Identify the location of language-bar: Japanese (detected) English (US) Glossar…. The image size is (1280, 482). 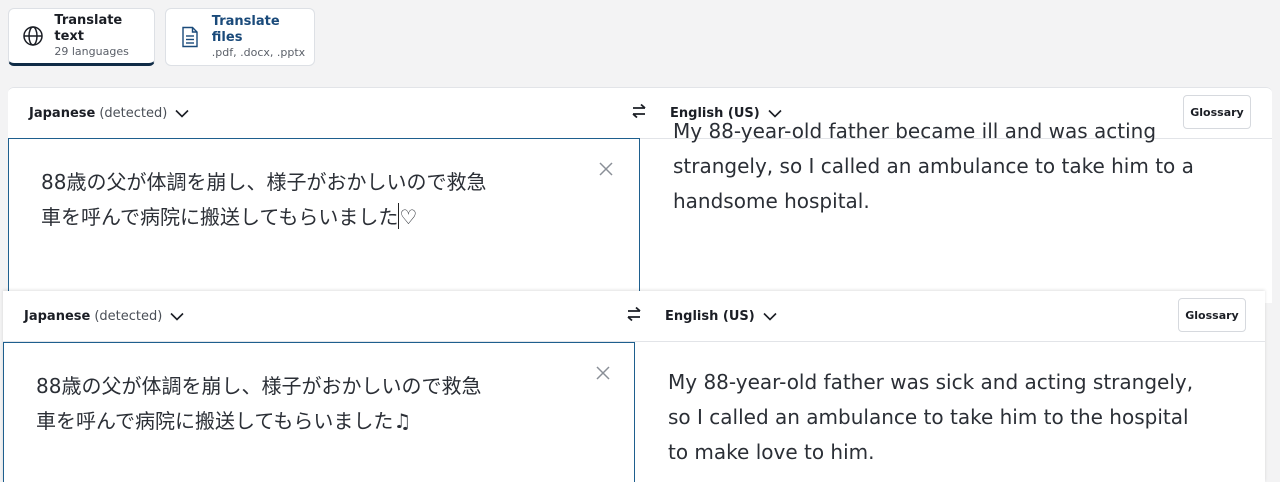
(634, 316).